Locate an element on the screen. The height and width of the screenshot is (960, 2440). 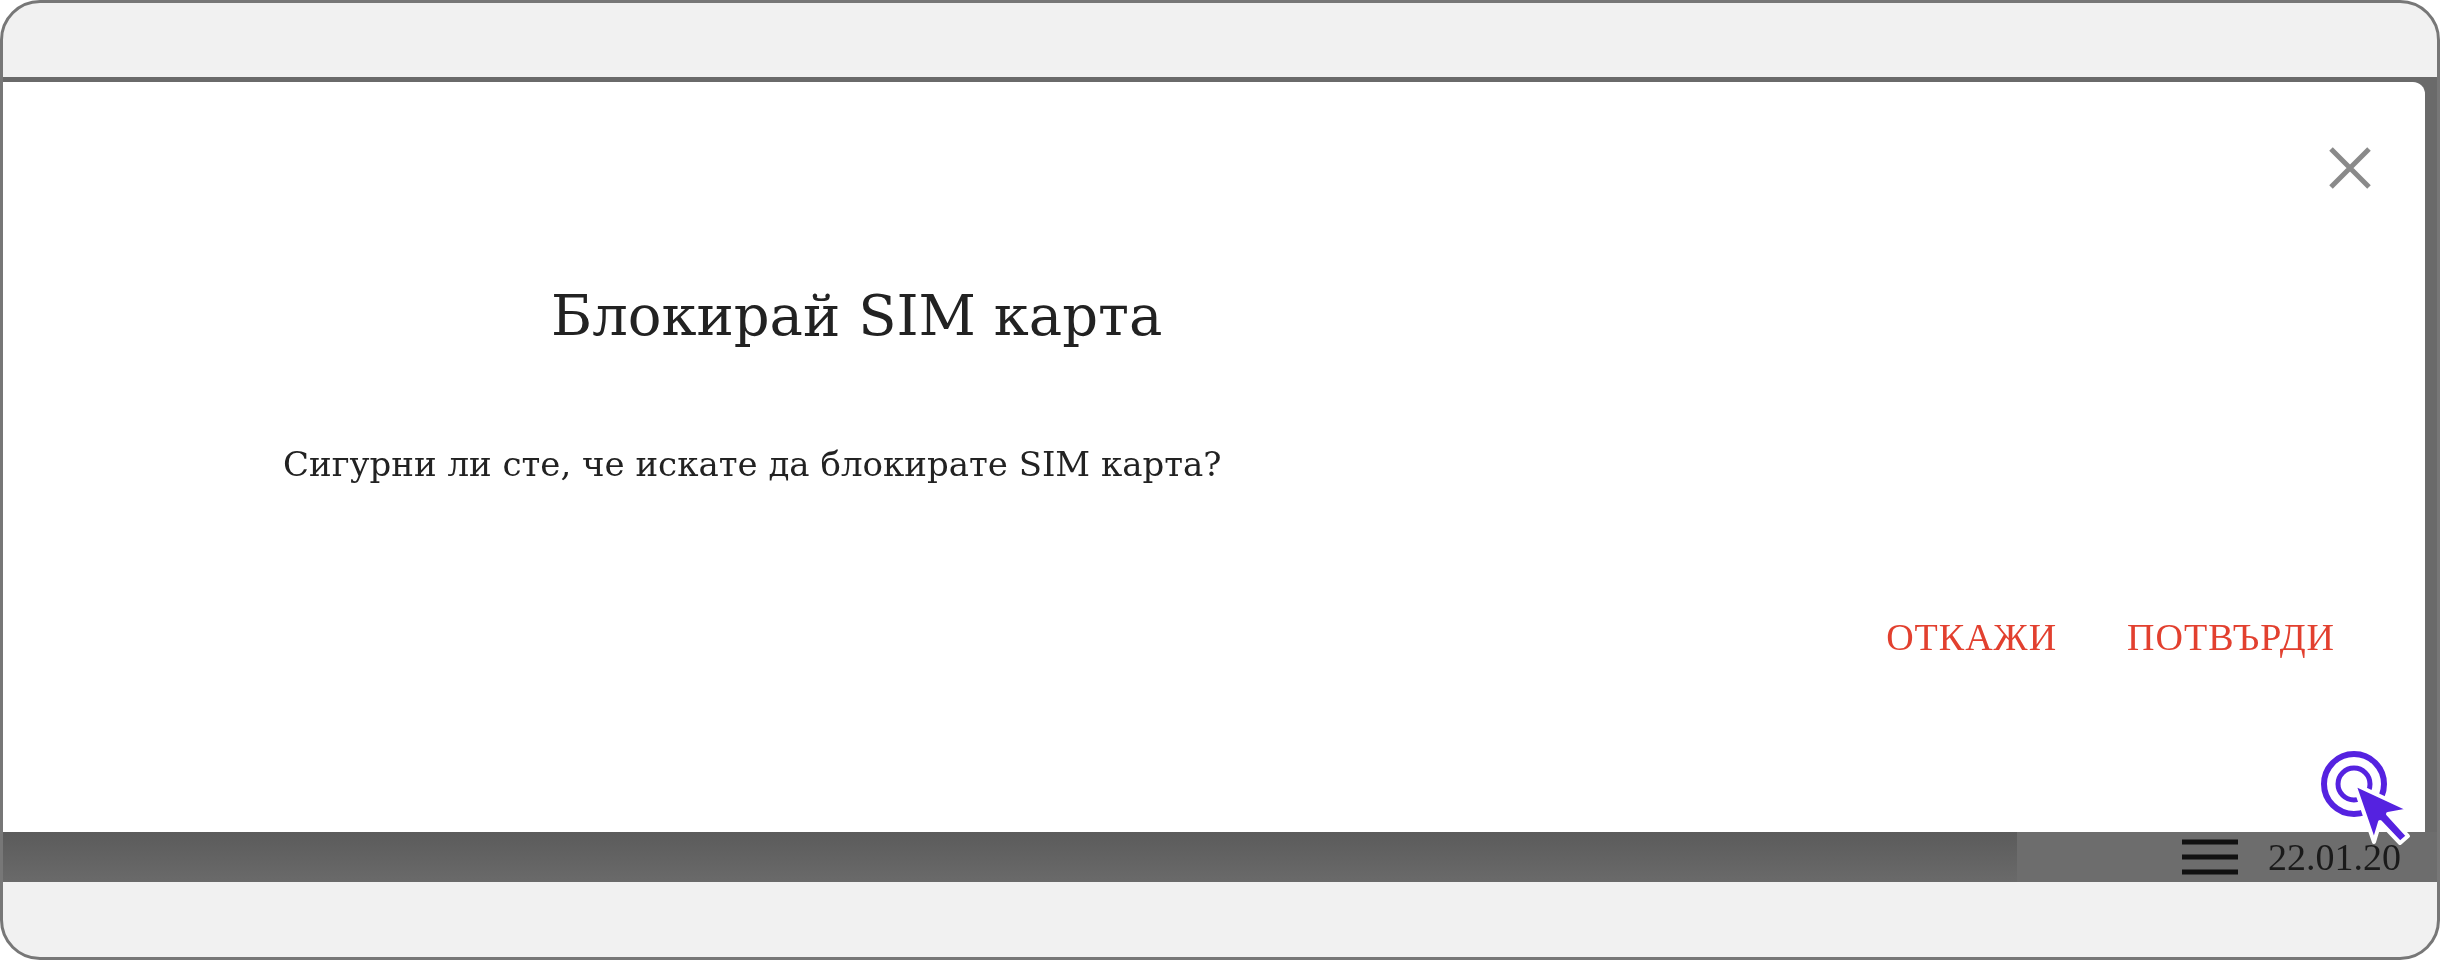
menu-icon is located at coordinates (2210, 857).